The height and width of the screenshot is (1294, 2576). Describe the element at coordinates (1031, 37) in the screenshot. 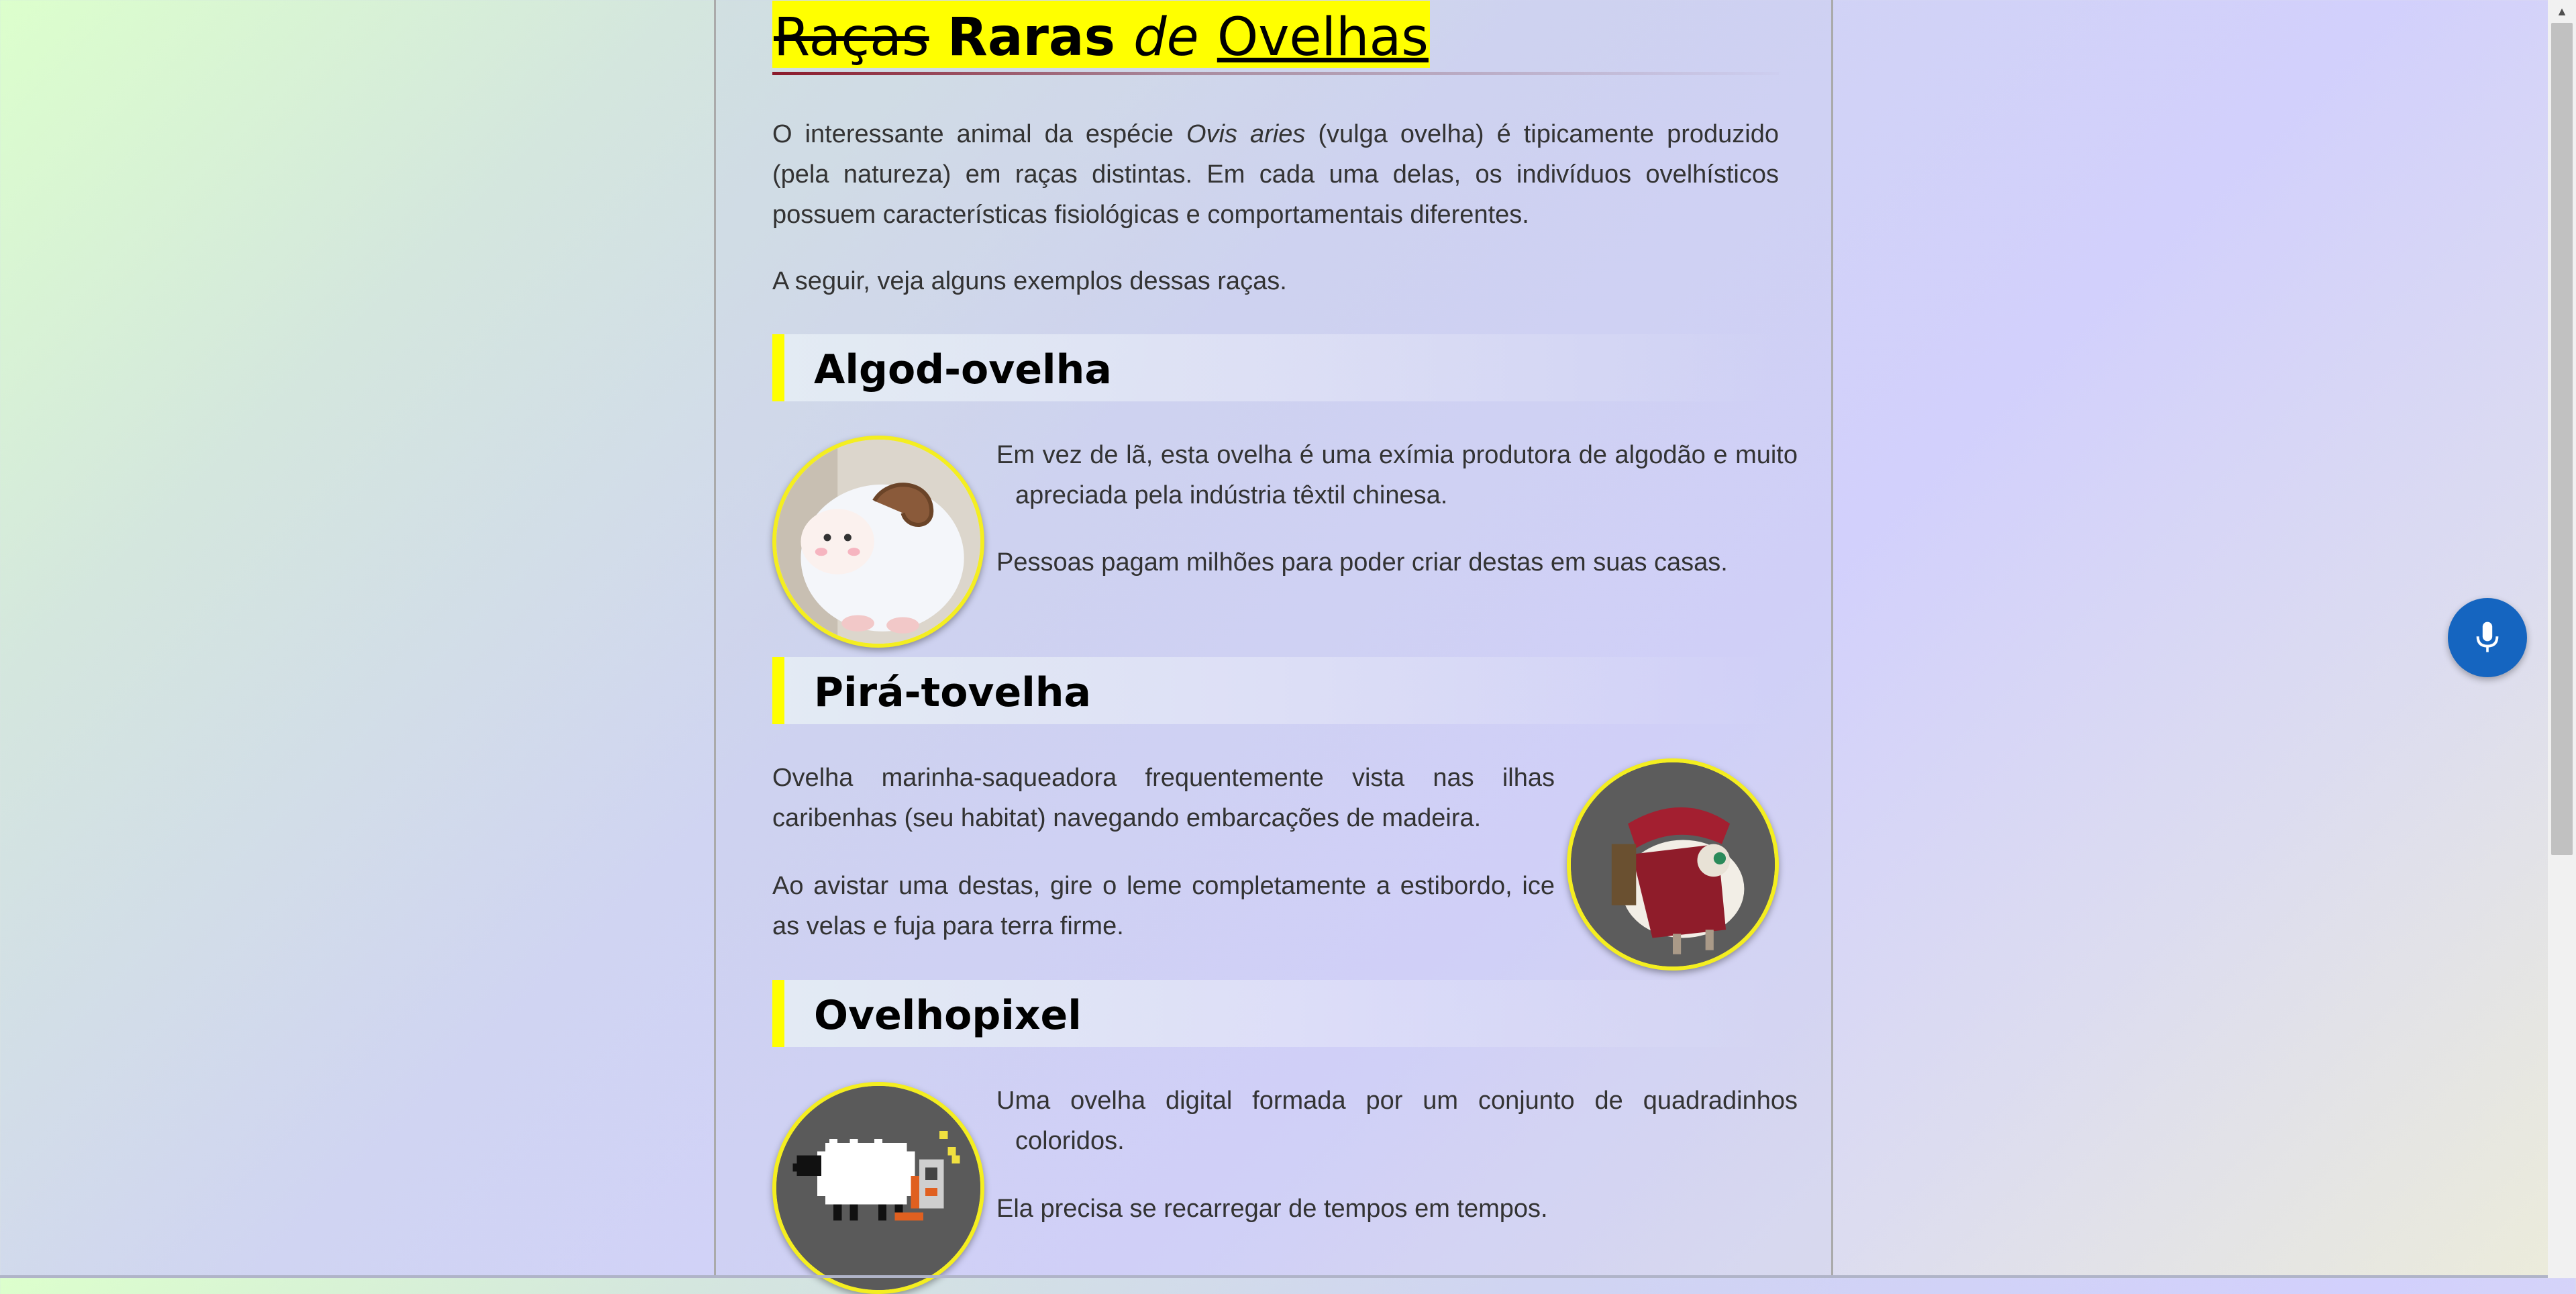

I see `title-word-raras: Raras` at that location.